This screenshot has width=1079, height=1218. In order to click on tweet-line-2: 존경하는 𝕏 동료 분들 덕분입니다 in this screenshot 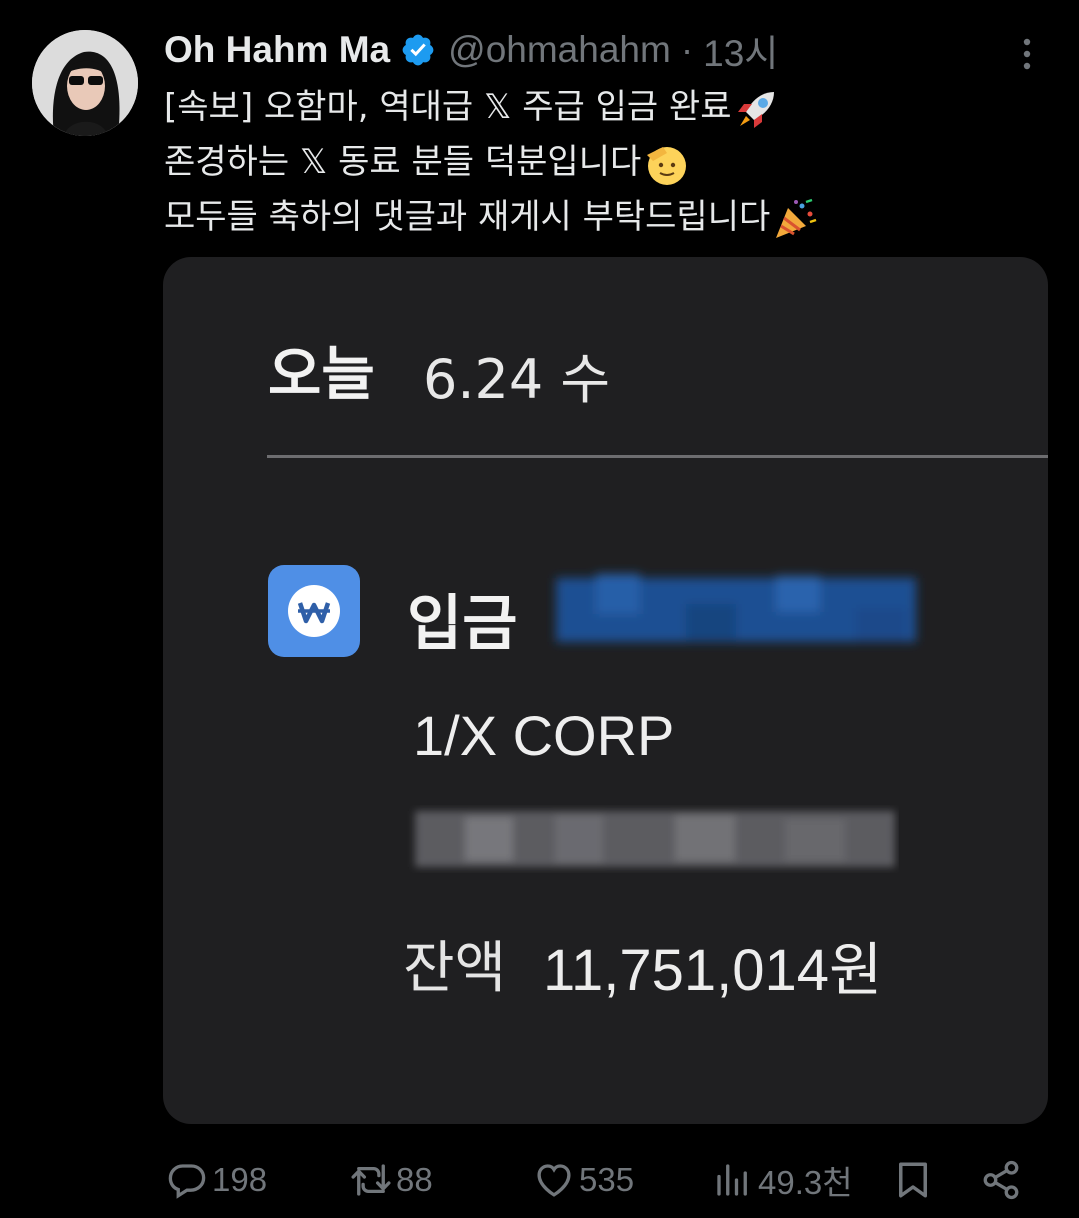, I will do `click(604, 162)`.